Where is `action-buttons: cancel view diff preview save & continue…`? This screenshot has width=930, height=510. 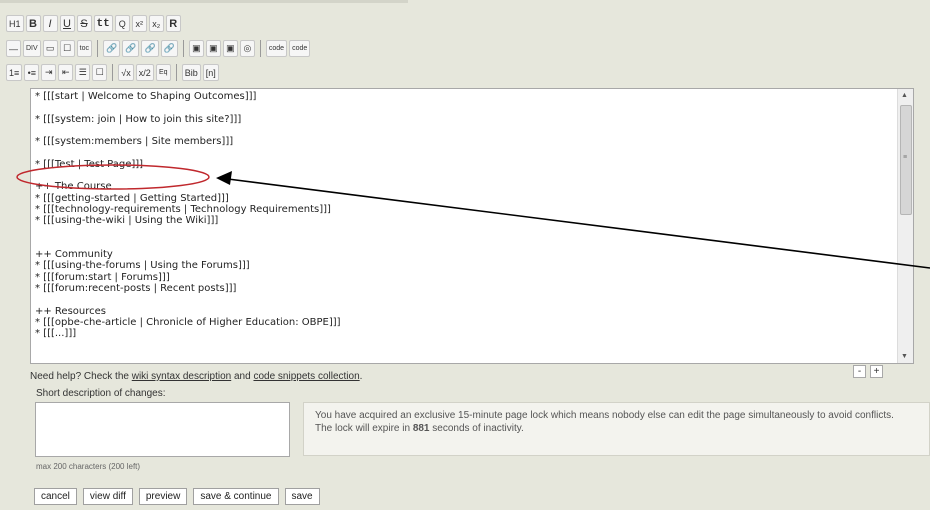 action-buttons: cancel view diff preview save & continue… is located at coordinates (180, 496).